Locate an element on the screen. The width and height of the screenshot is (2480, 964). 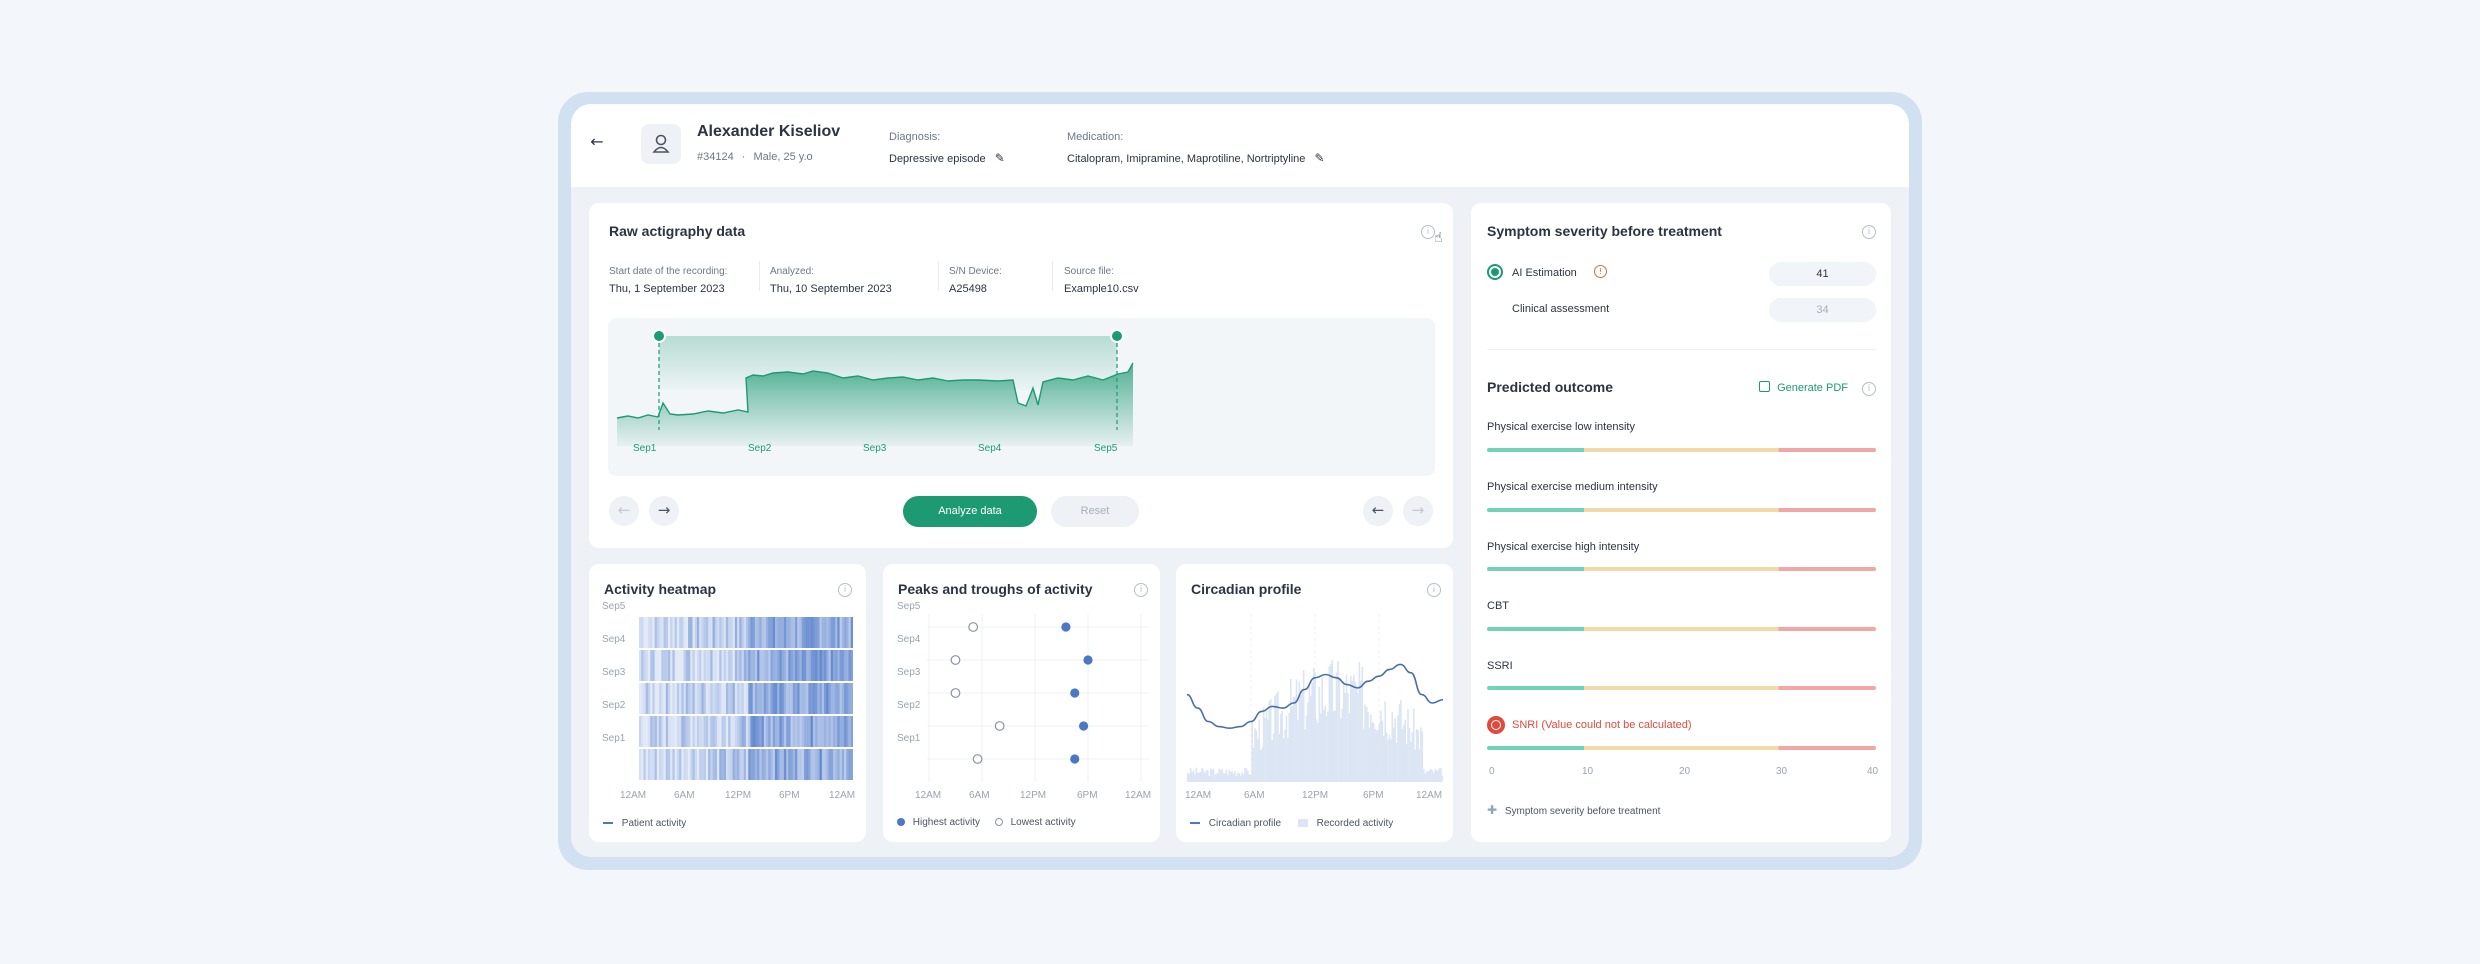
reset-button: Reset is located at coordinates (1095, 511).